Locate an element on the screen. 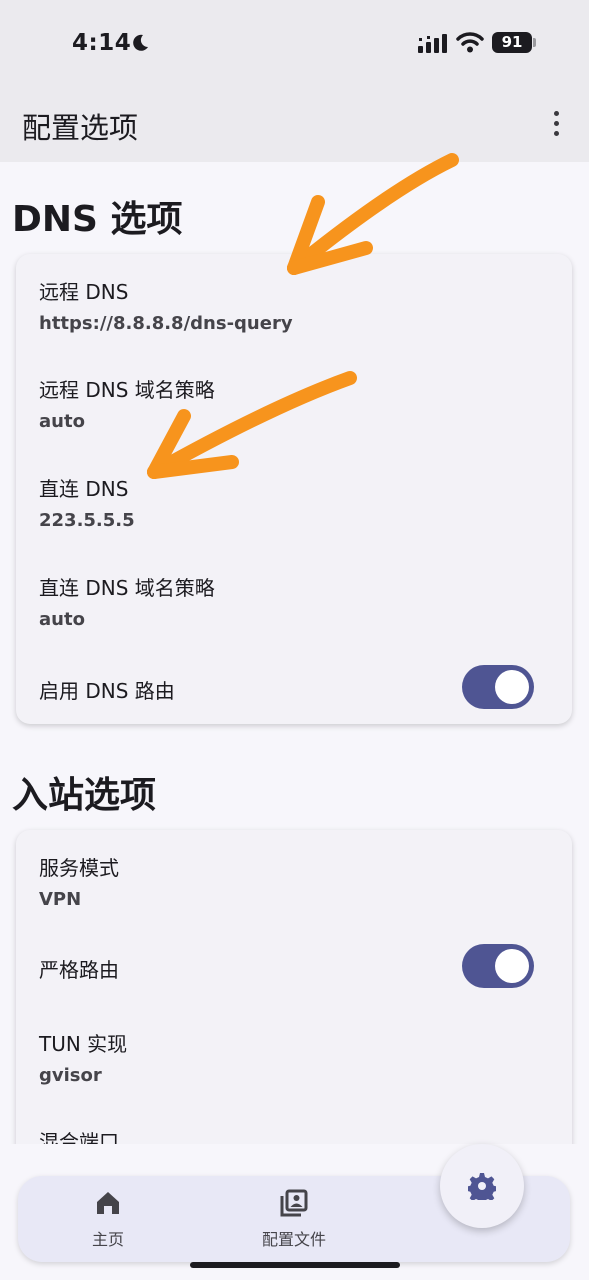  tun-impl-label: TUN 实现 is located at coordinates (83, 1044).